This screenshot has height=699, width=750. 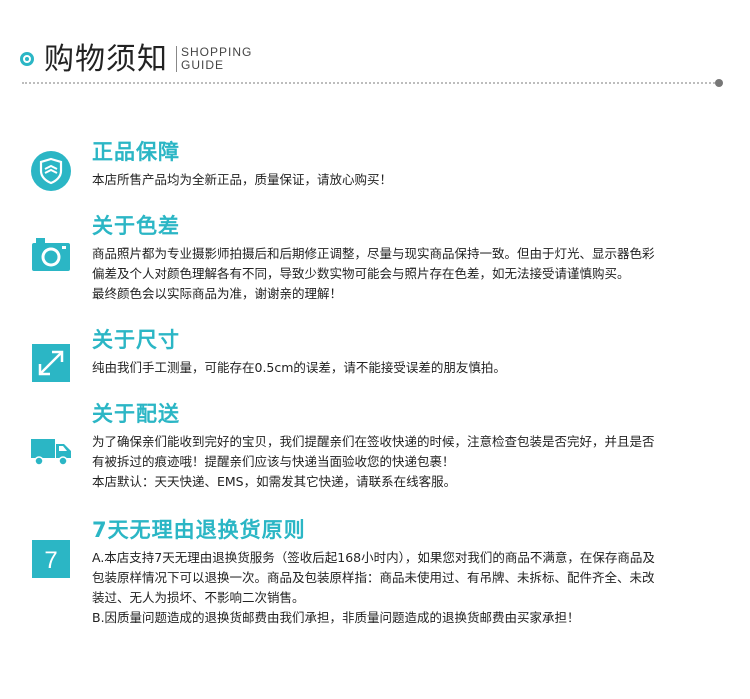 What do you see at coordinates (198, 597) in the screenshot?
I see `section-line: 装过、无人为损坏、不影响二次销售。` at bounding box center [198, 597].